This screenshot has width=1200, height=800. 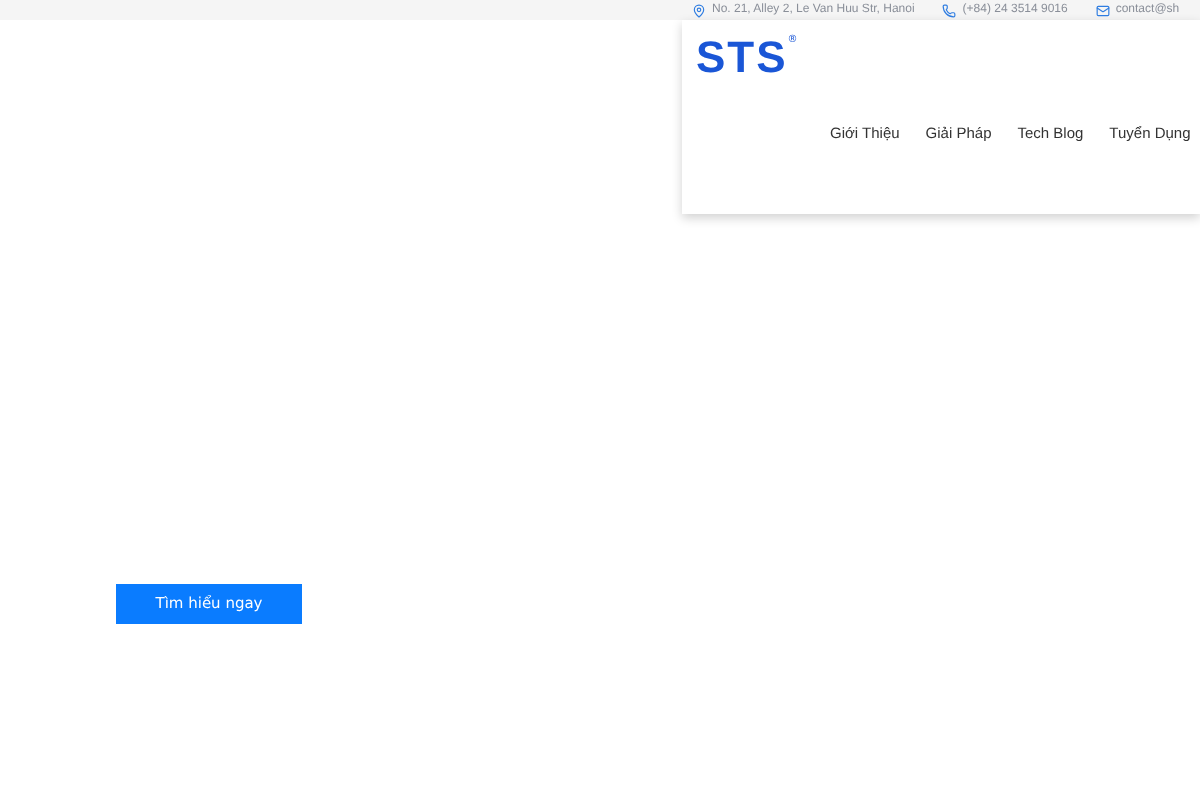 I want to click on map-pin-icon, so click(x=699, y=10).